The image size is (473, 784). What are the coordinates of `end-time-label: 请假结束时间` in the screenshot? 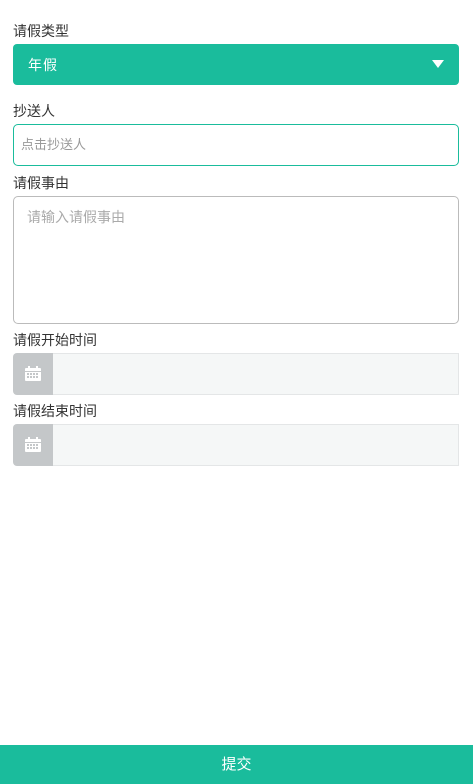 It's located at (55, 412).